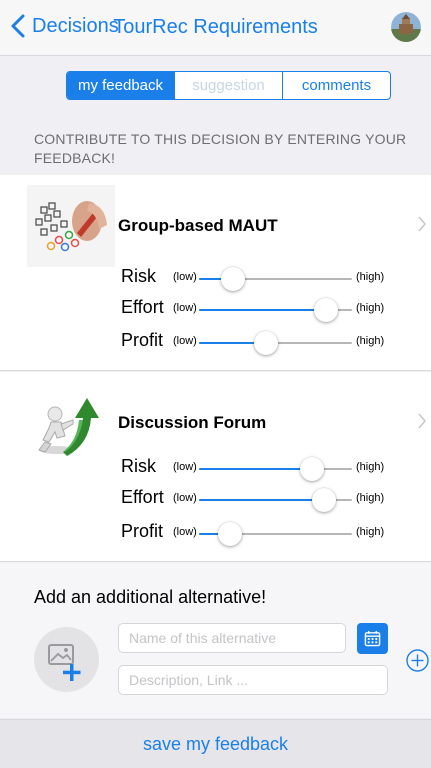  I want to click on page-title: TourRec Requirements, so click(215, 27).